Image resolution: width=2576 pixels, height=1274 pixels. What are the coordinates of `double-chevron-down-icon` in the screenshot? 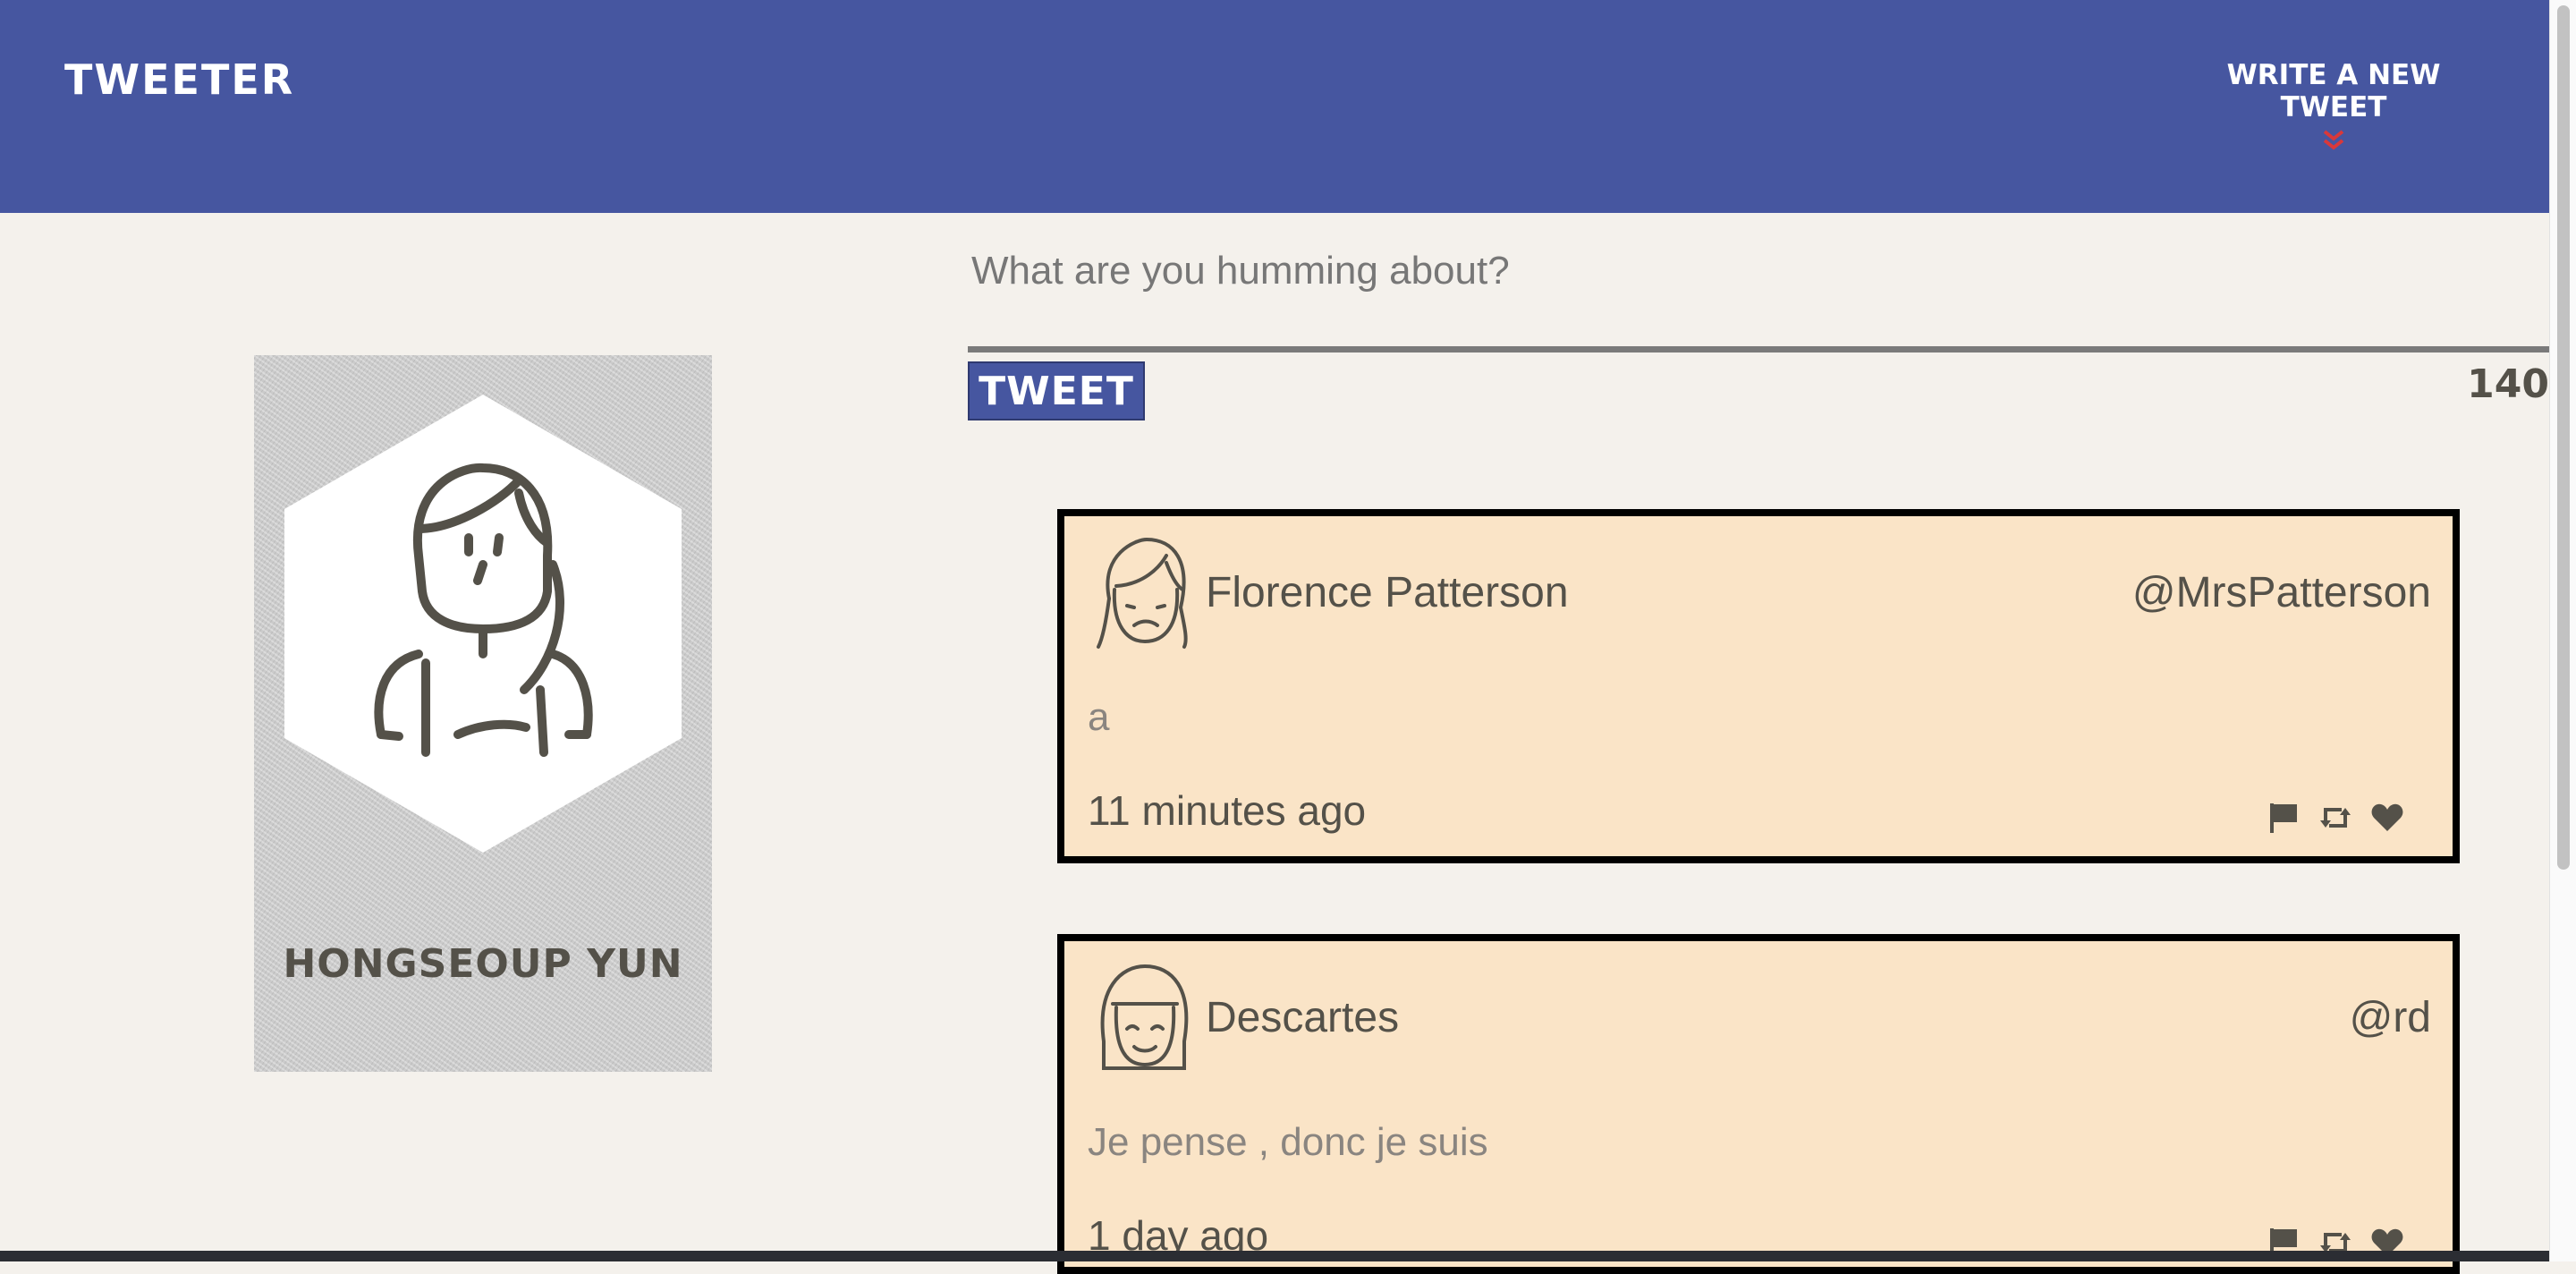 It's located at (2333, 140).